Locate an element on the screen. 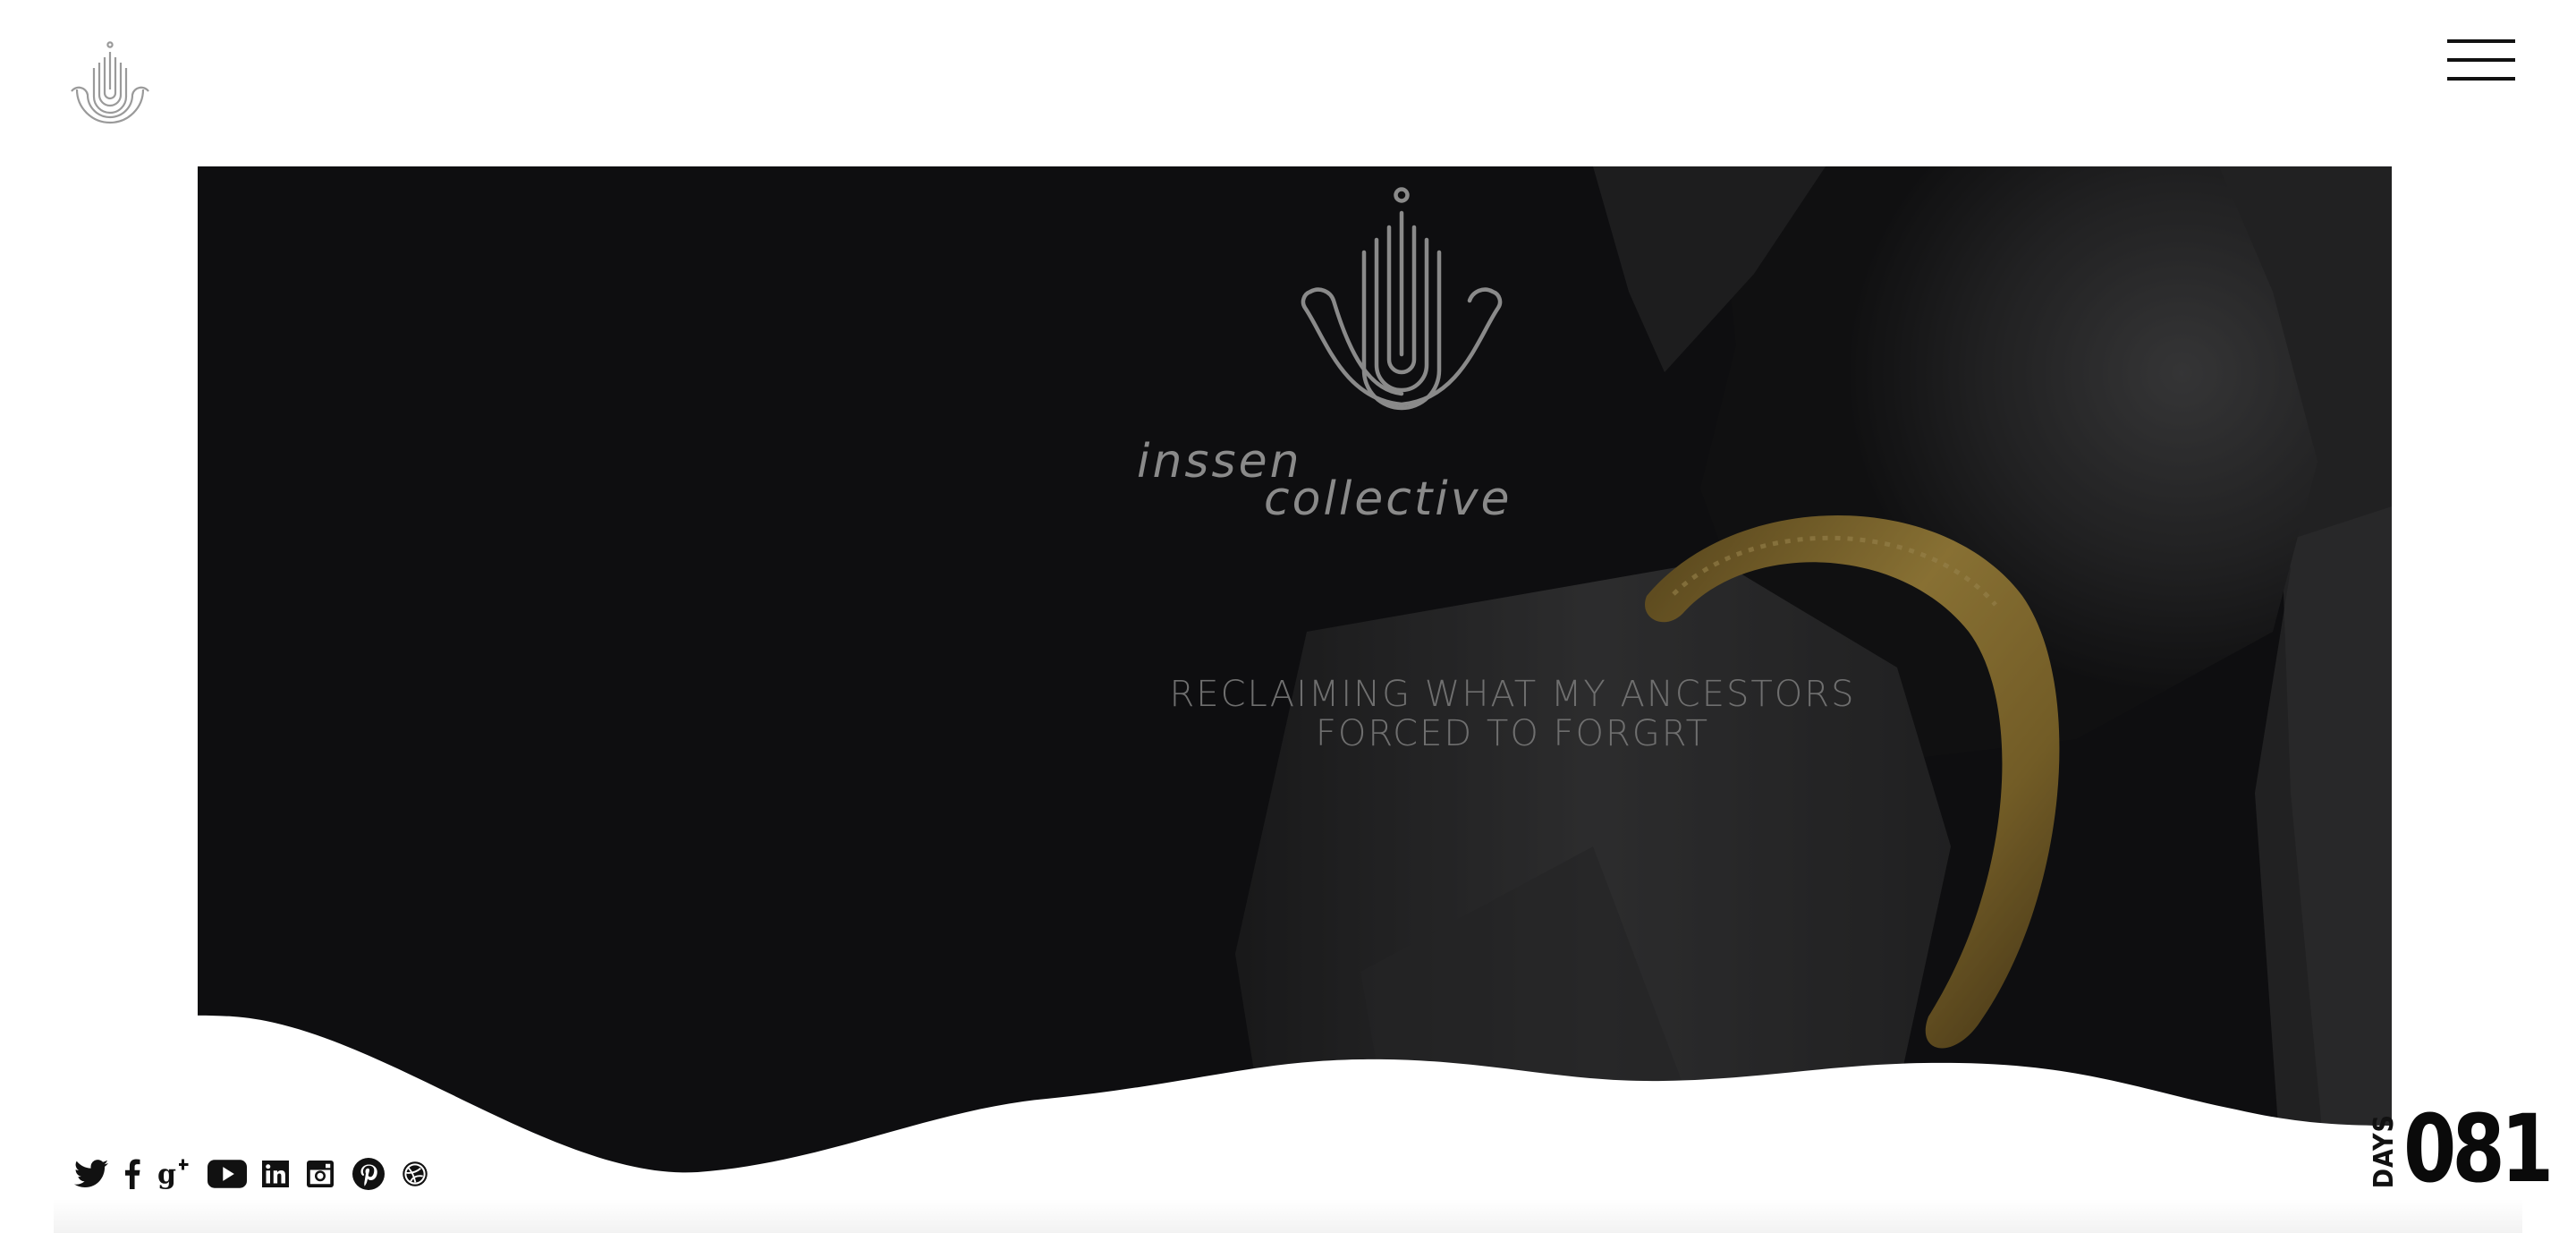 This screenshot has height=1233, width=2576. linkedin-icon is located at coordinates (275, 1174).